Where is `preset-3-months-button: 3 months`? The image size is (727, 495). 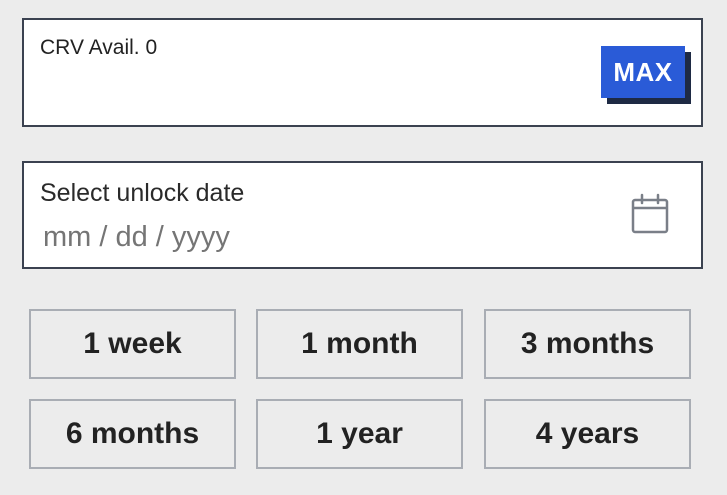 preset-3-months-button: 3 months is located at coordinates (587, 344).